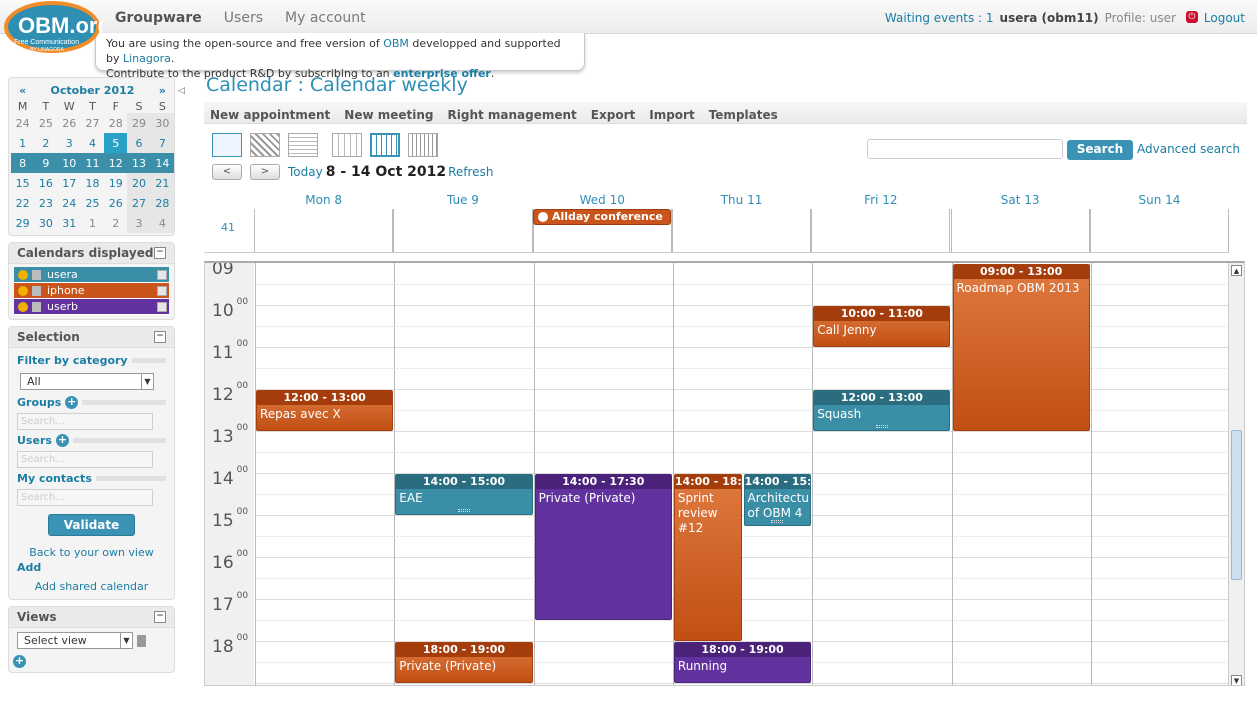  What do you see at coordinates (23, 163) in the screenshot?
I see `mini-calendar-day: 8` at bounding box center [23, 163].